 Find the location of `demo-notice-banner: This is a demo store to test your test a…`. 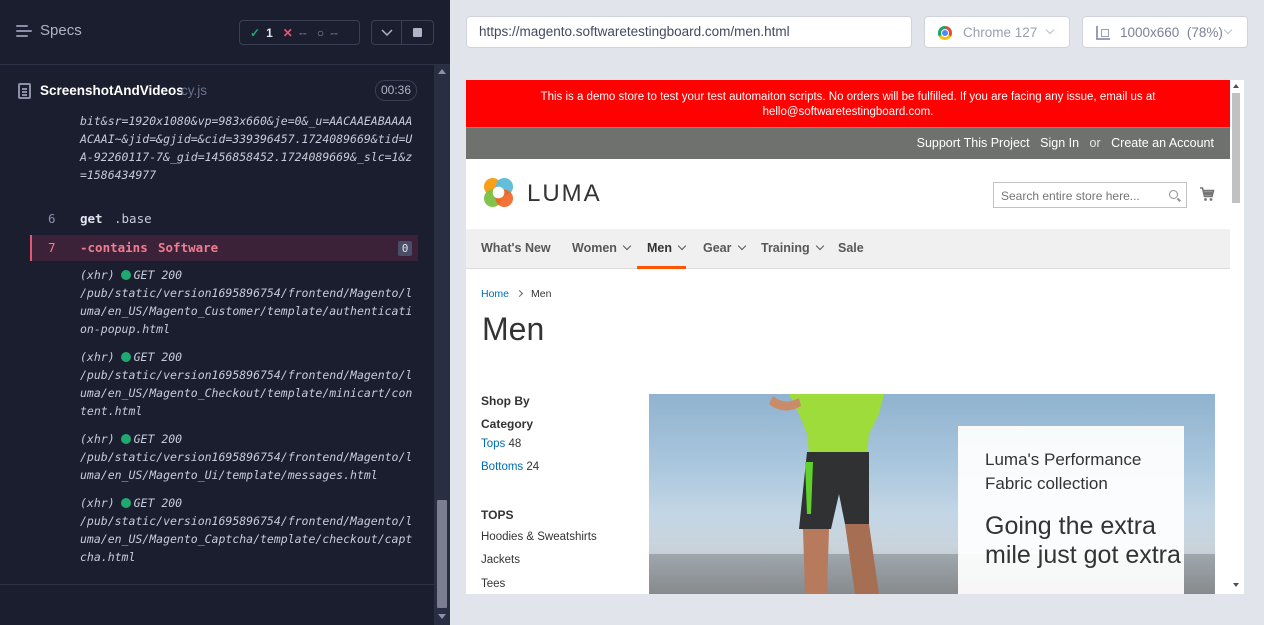

demo-notice-banner: This is a demo store to test your test a… is located at coordinates (848, 103).